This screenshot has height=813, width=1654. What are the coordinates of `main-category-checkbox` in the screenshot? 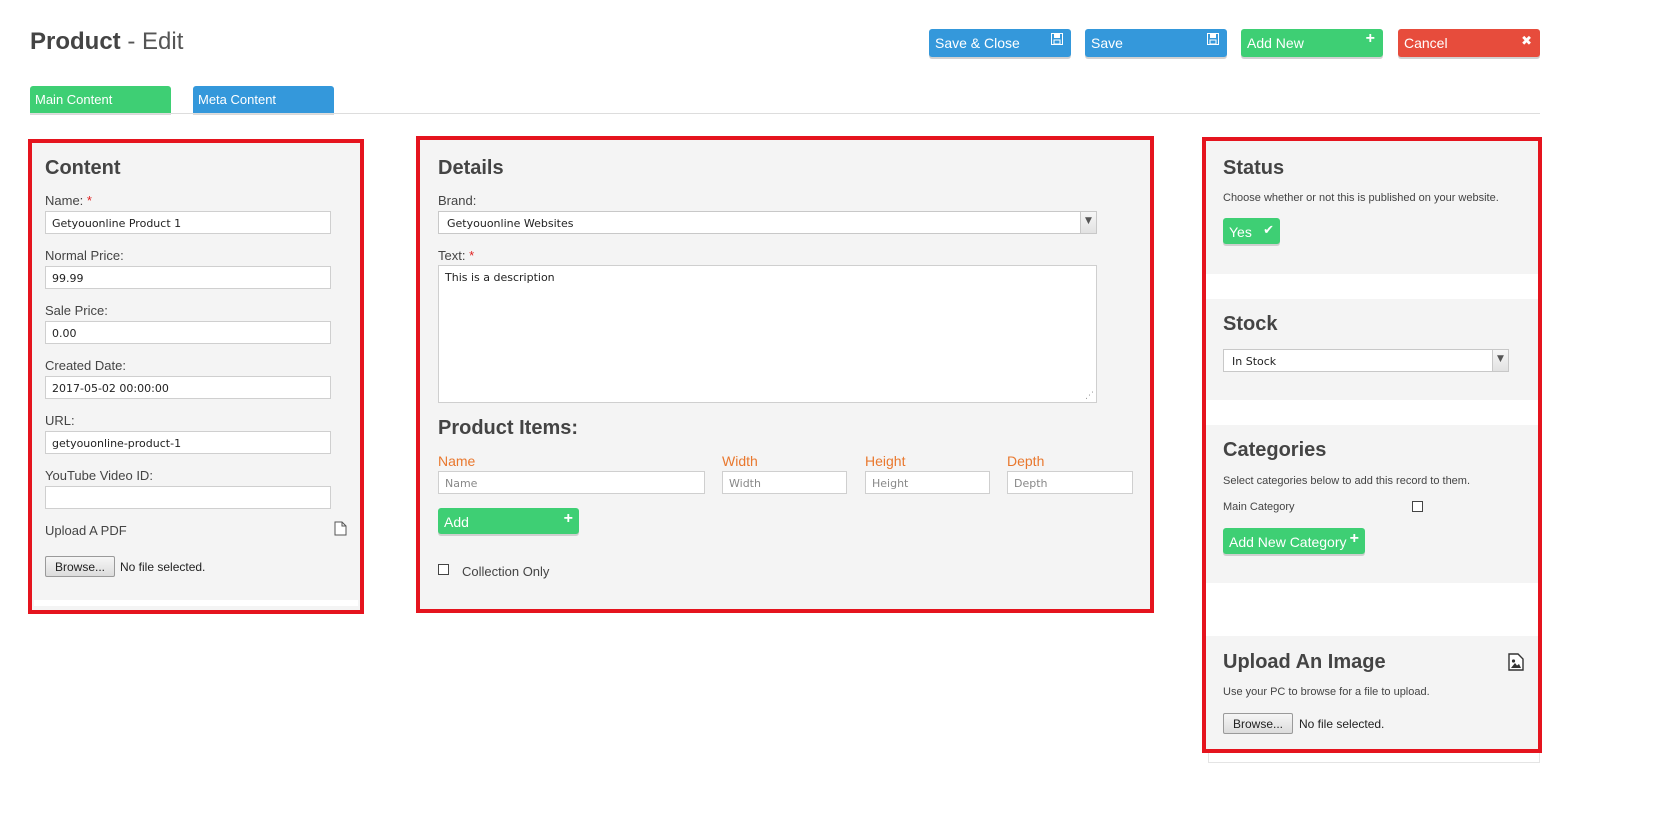 It's located at (1417, 506).